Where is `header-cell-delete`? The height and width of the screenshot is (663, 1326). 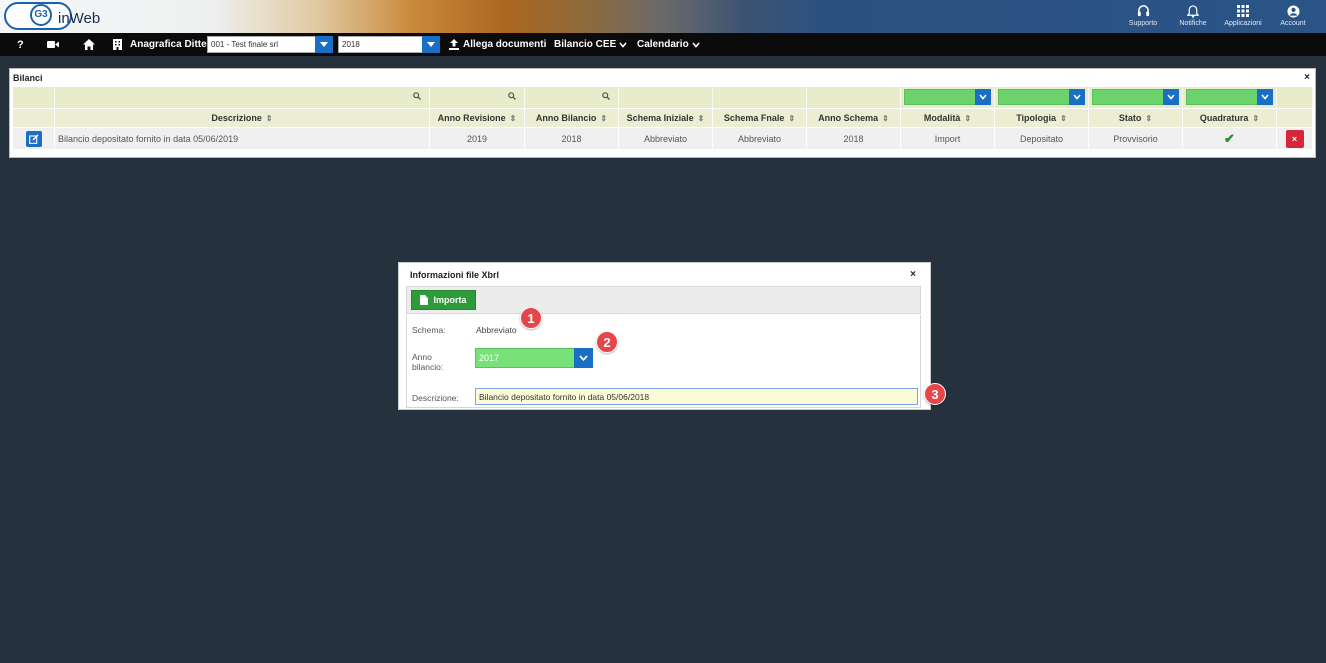
header-cell-delete is located at coordinates (1295, 118).